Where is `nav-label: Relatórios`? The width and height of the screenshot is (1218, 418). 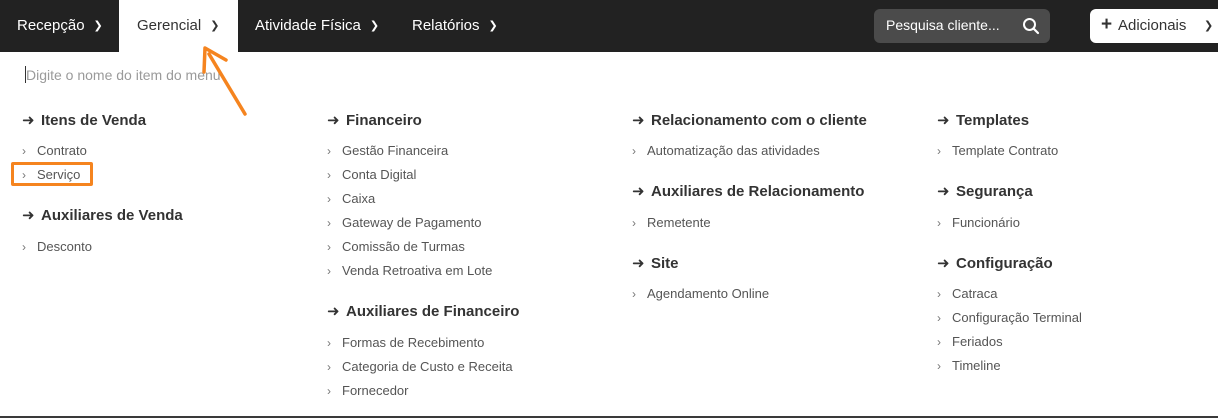 nav-label: Relatórios is located at coordinates (446, 25).